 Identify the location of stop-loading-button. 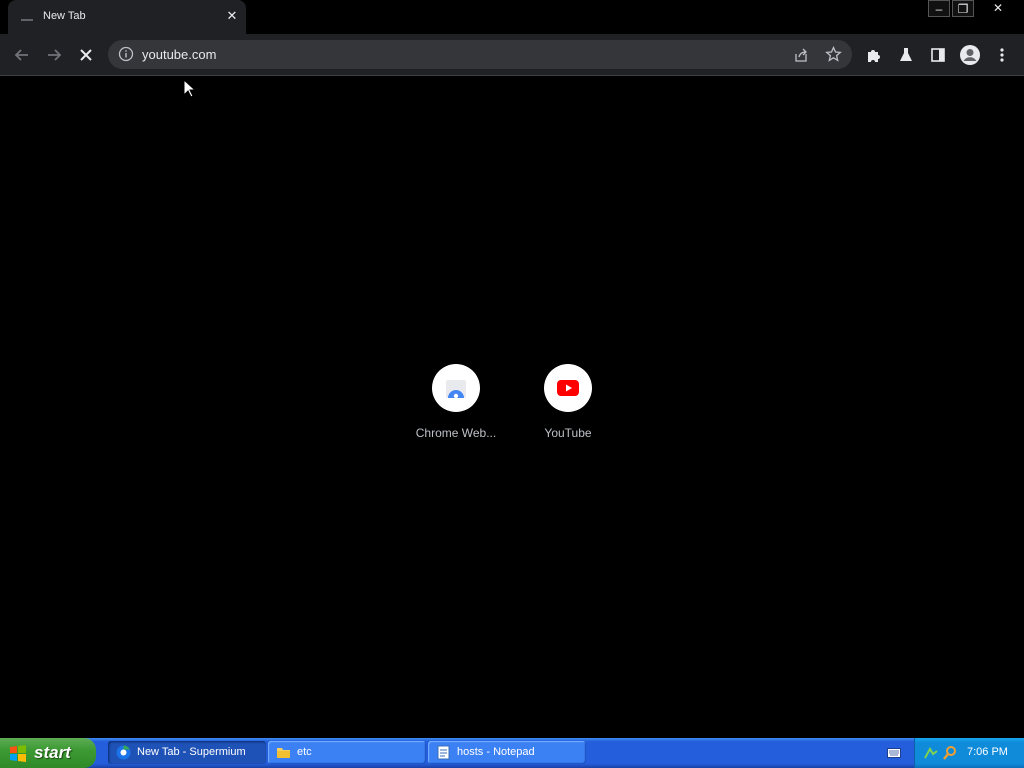
(86, 55).